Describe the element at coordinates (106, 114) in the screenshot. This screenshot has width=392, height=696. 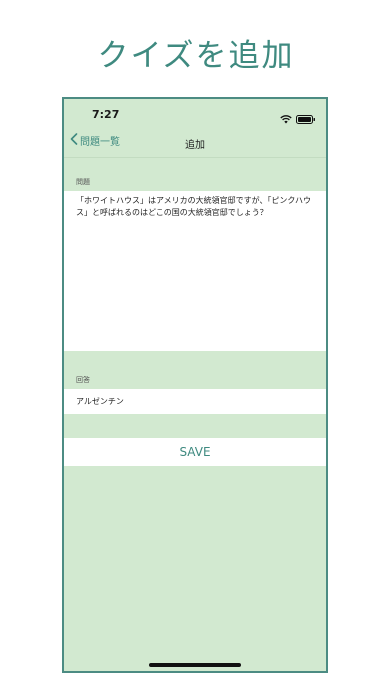
I see `status-time: 7:27` at that location.